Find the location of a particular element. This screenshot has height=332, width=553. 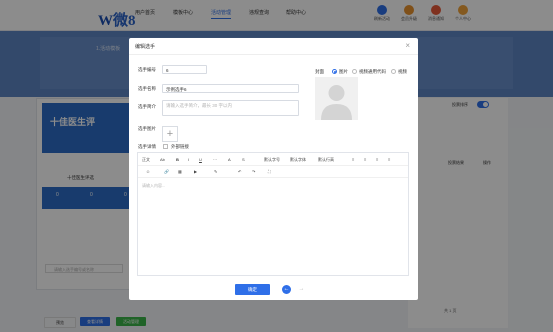

desc-label: 选手简介 is located at coordinates (147, 106).